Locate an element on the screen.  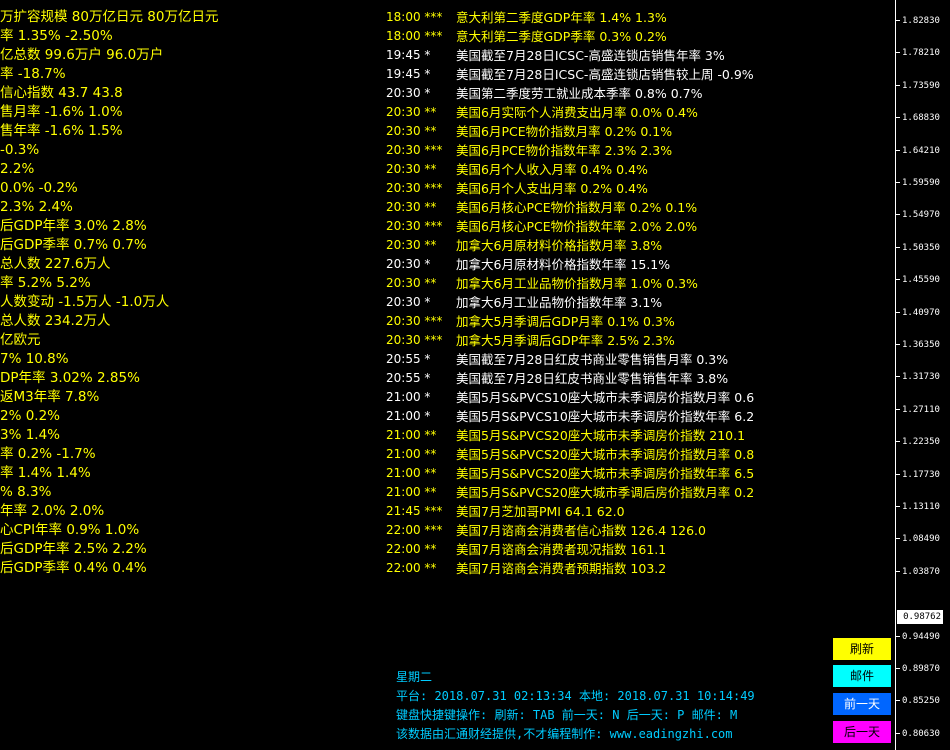
event-row: 20:55 * 美国截至7月28日红皮书商业零售销售年率 3.8% is located at coordinates (638, 378).